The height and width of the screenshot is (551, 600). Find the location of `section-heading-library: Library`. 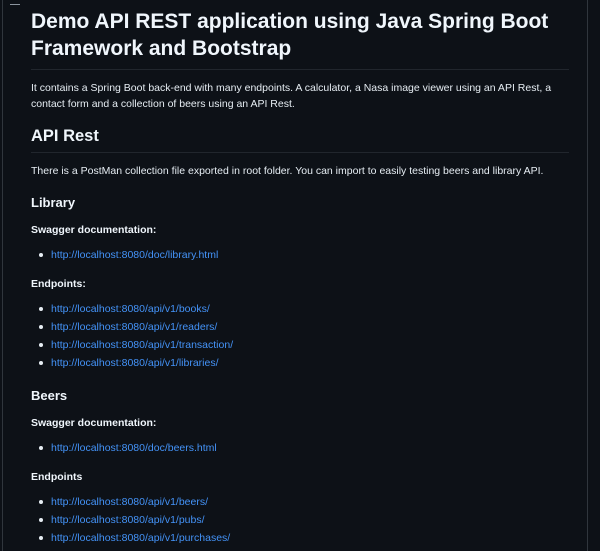

section-heading-library: Library is located at coordinates (53, 202).